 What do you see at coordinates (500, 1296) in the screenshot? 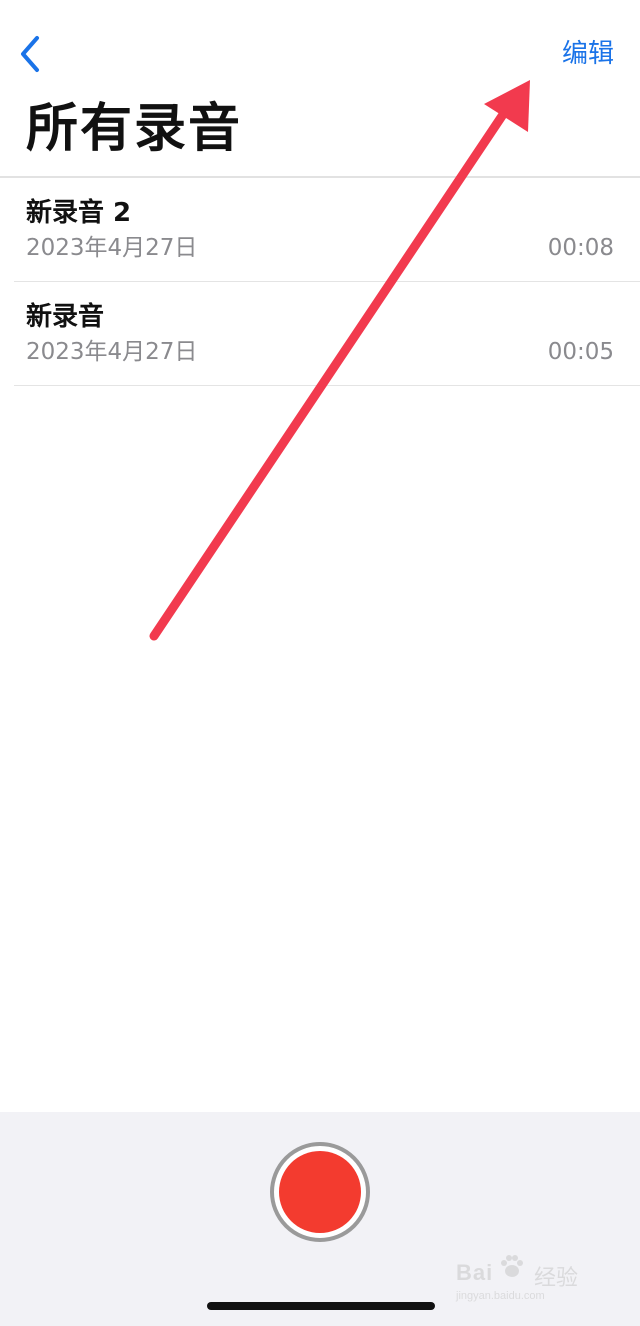
I see `watermark-url: jingyan.baidu.com` at bounding box center [500, 1296].